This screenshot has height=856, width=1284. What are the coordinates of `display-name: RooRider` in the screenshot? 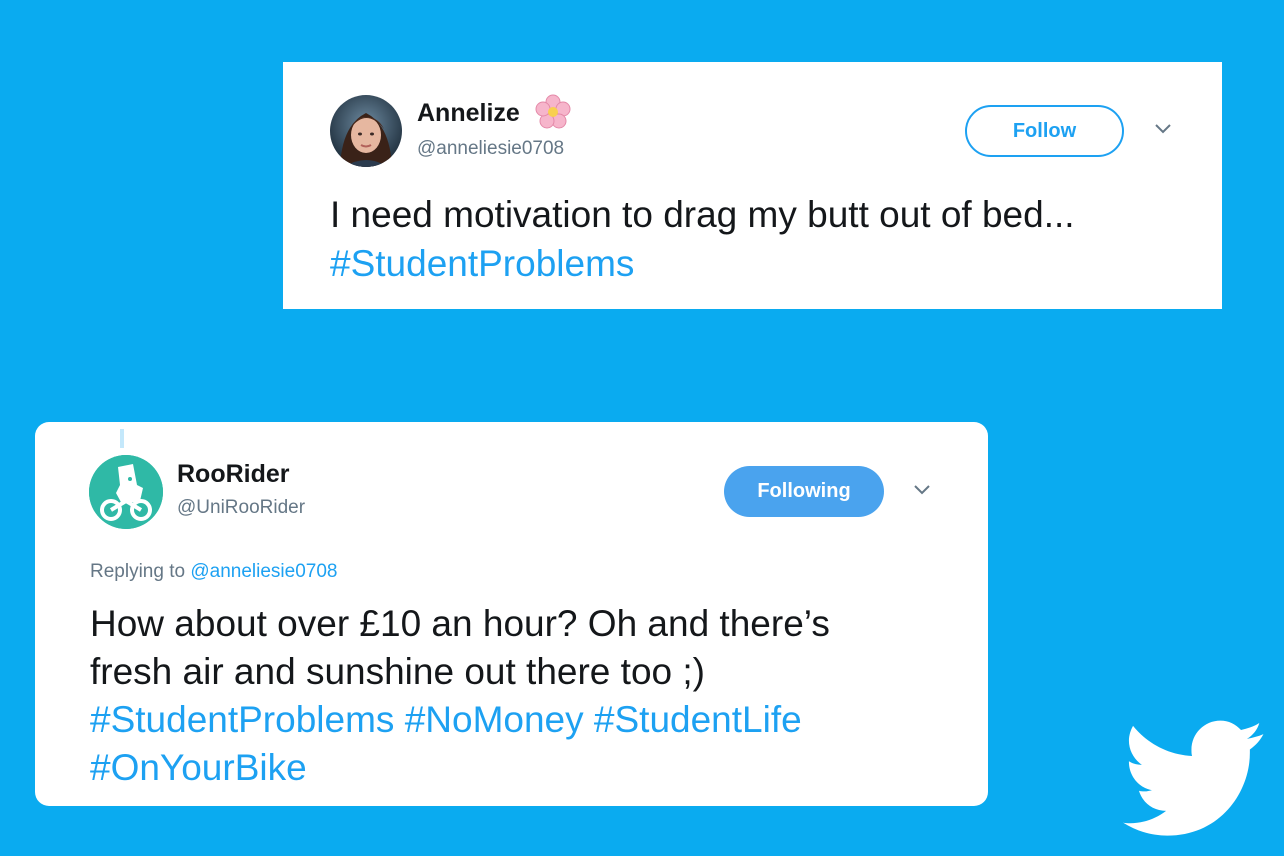 It's located at (233, 474).